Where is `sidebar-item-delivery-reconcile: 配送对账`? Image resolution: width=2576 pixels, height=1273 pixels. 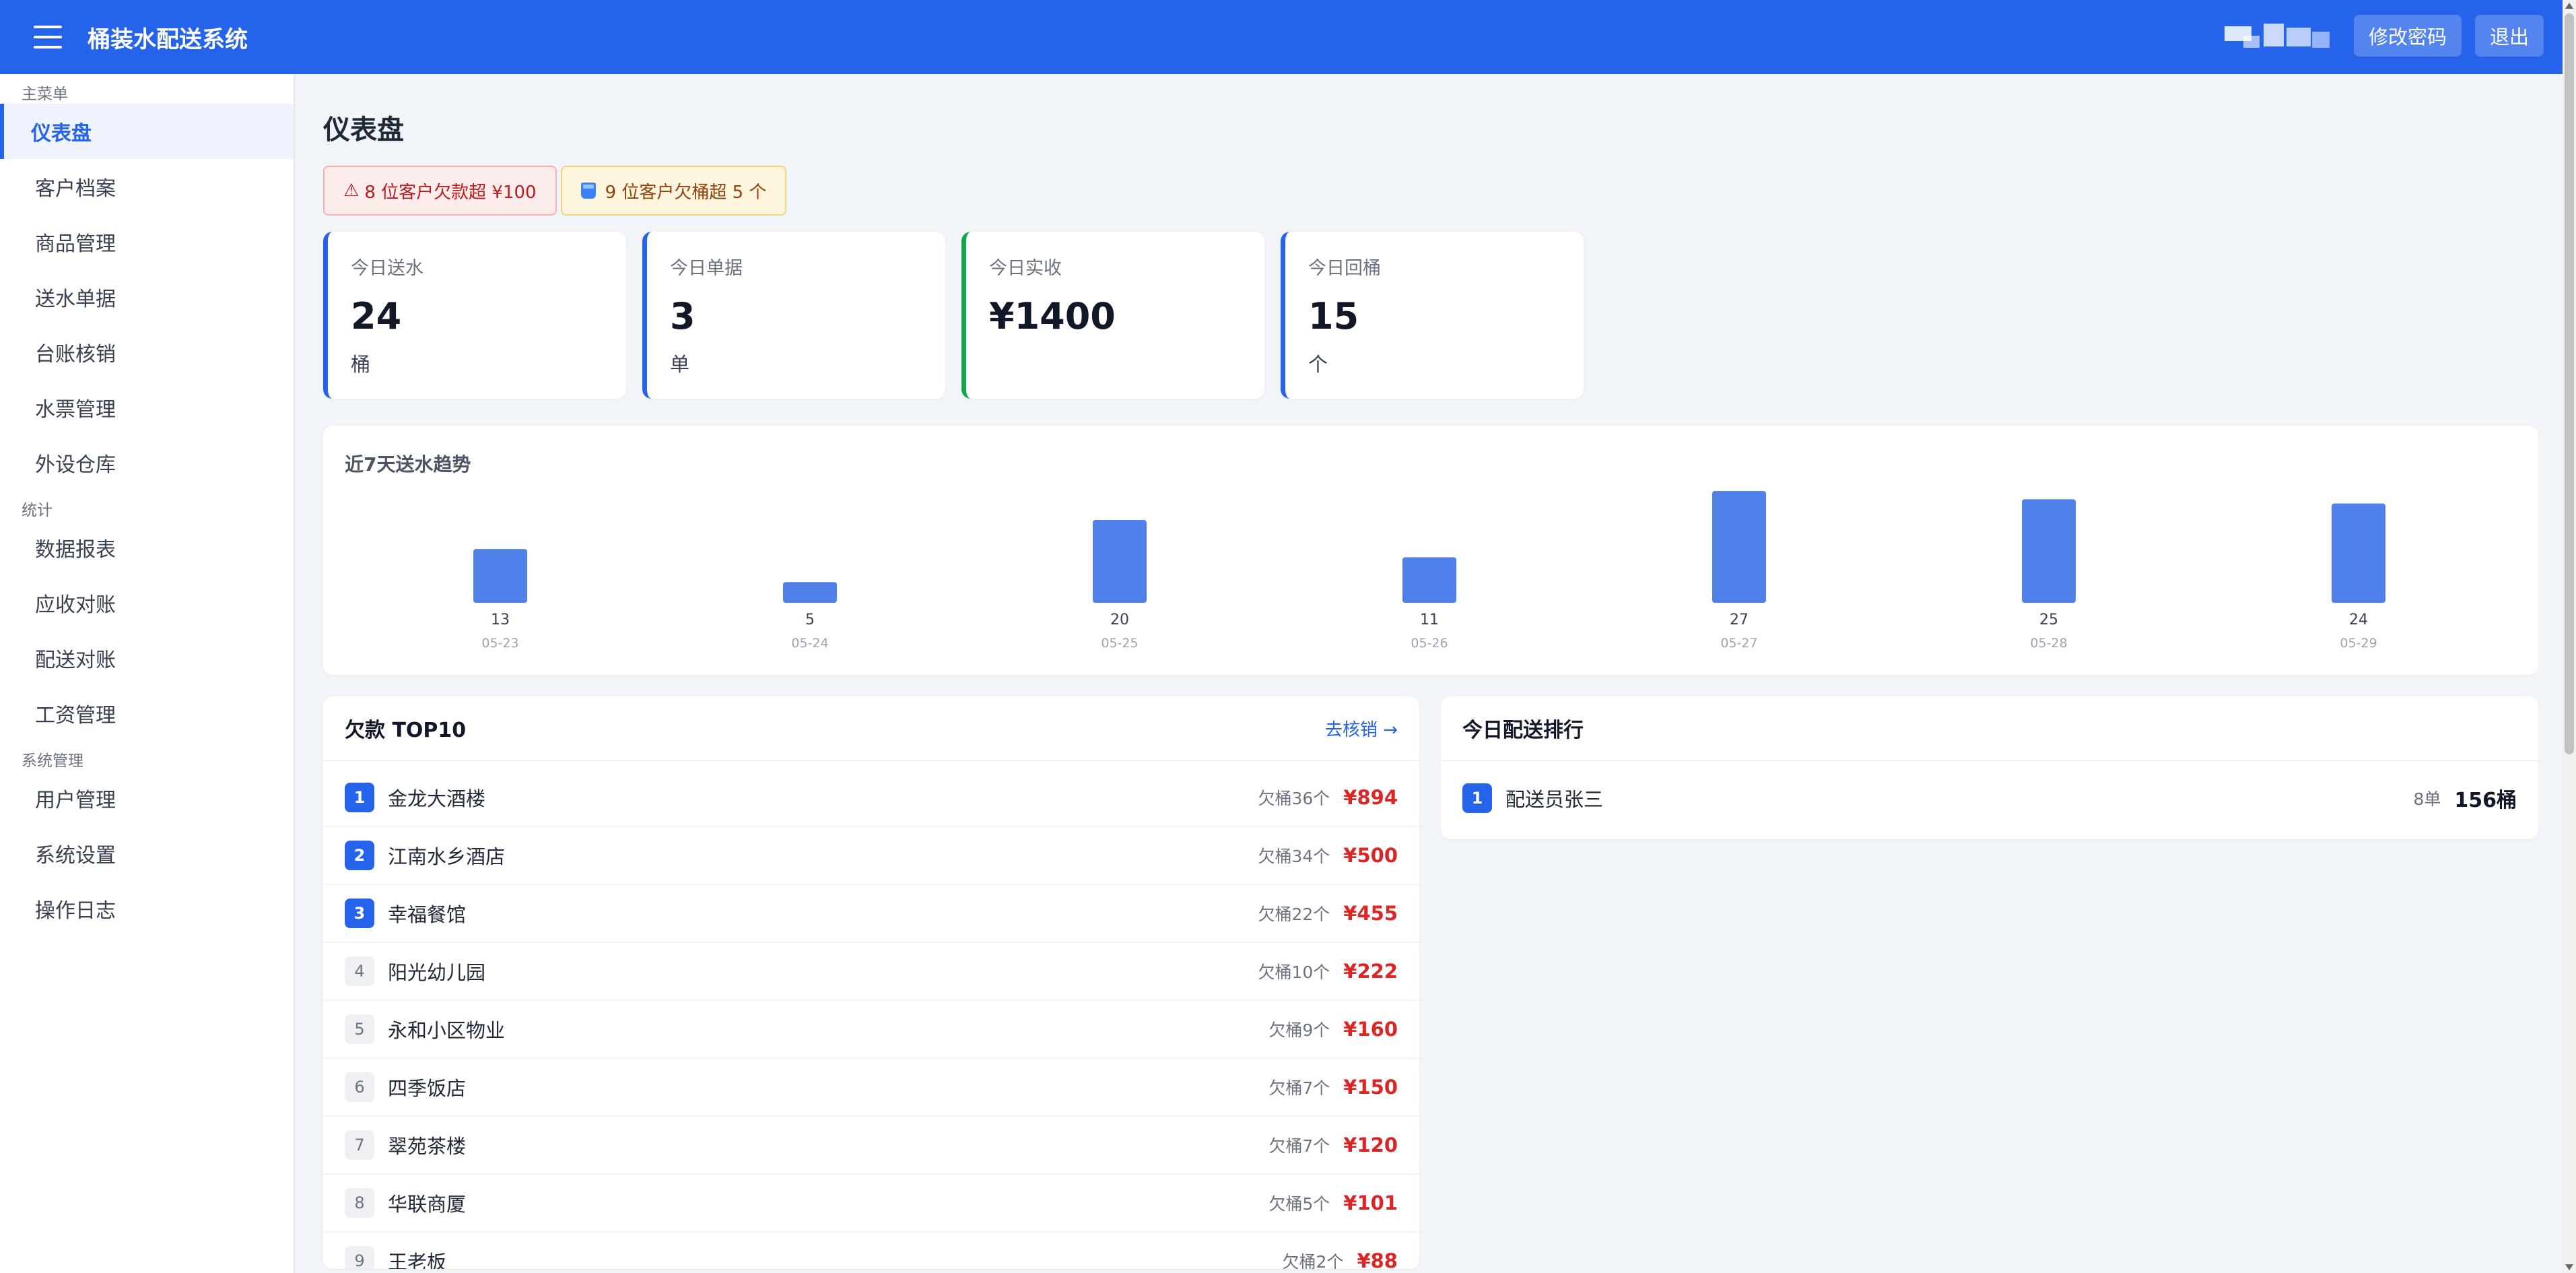 sidebar-item-delivery-reconcile: 配送对账 is located at coordinates (147, 658).